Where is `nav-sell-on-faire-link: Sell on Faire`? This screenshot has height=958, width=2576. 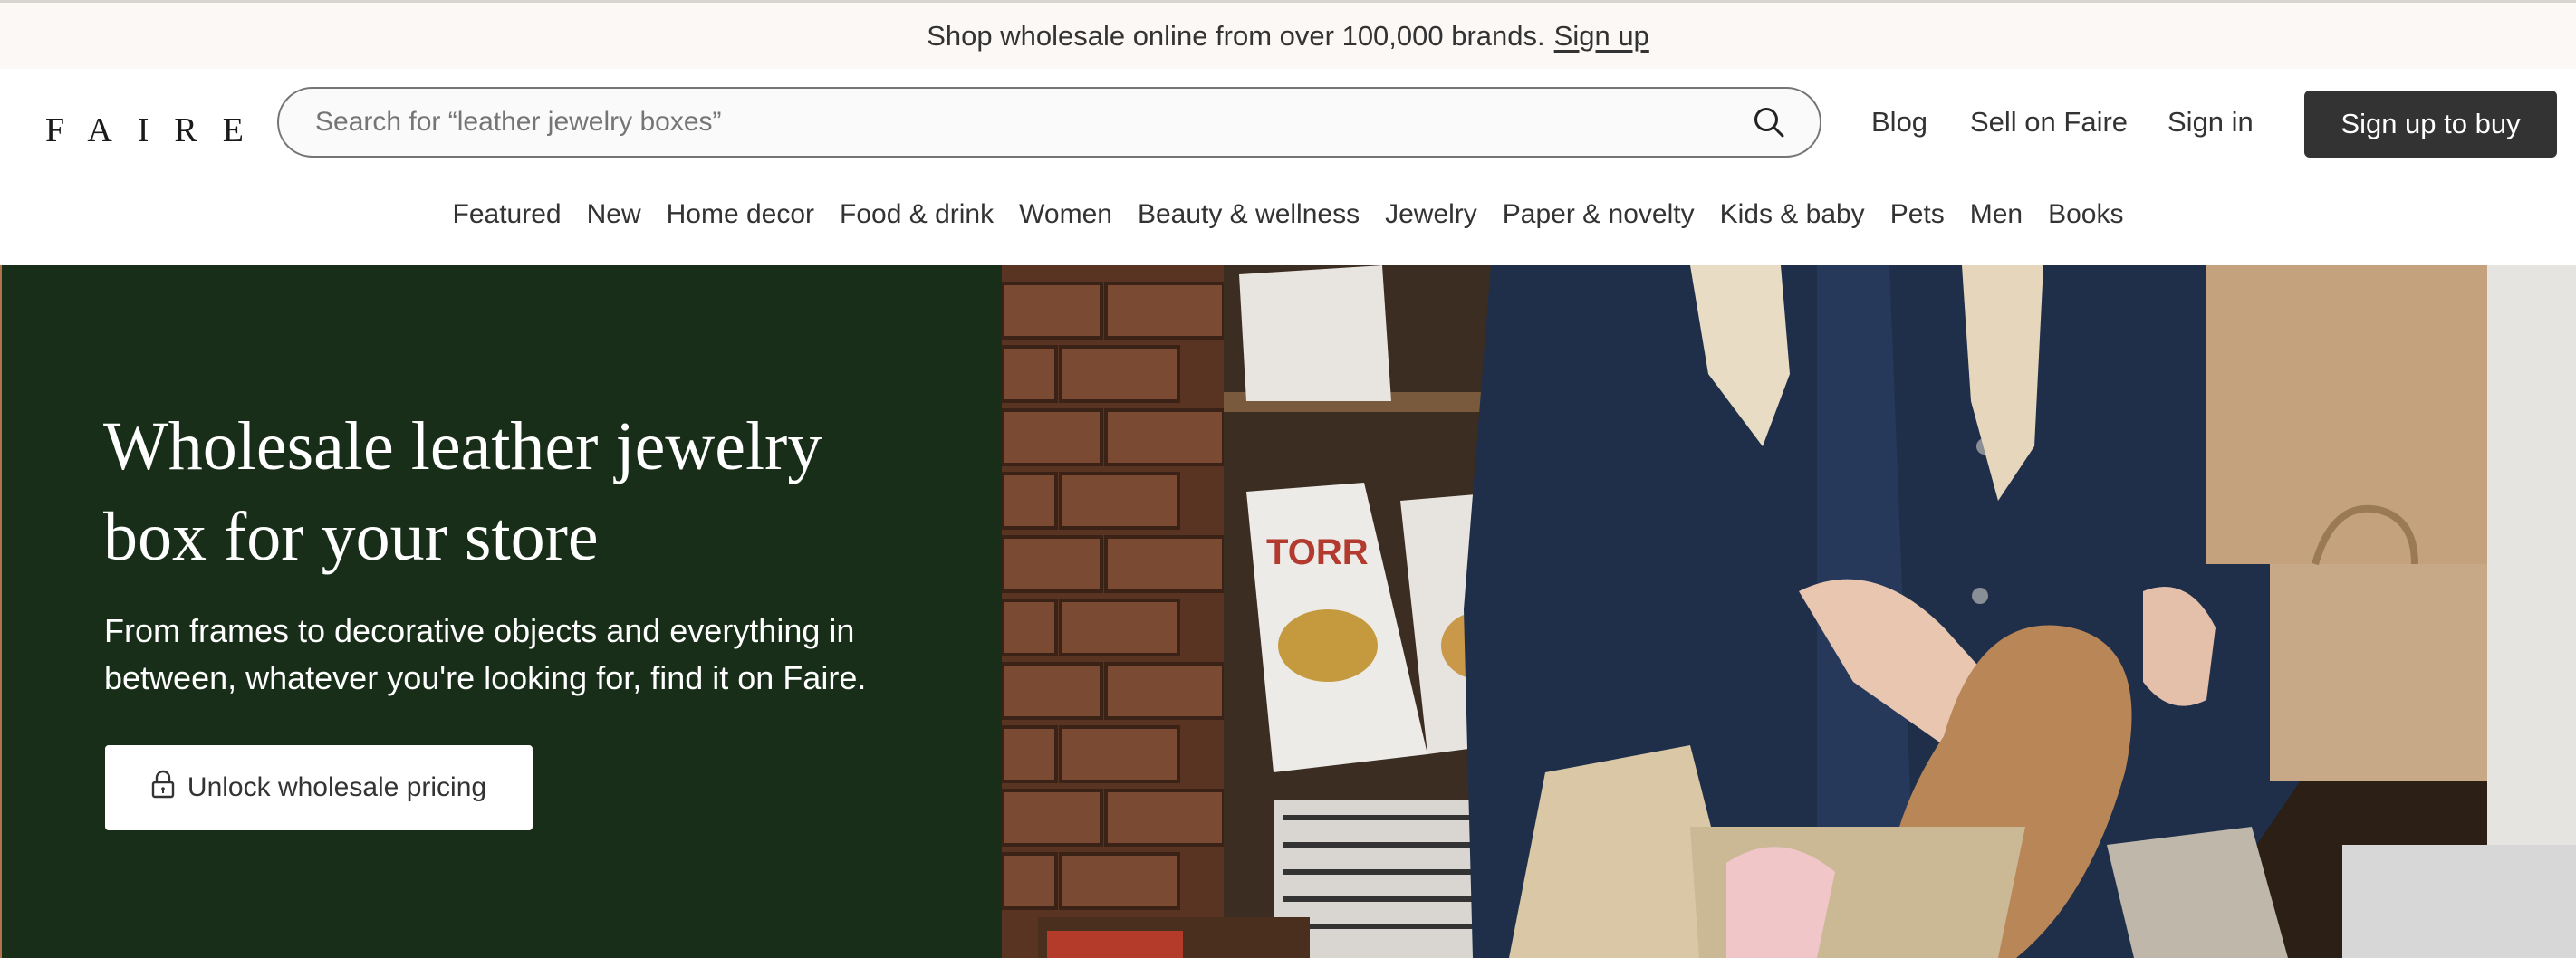 nav-sell-on-faire-link: Sell on Faire is located at coordinates (2049, 122).